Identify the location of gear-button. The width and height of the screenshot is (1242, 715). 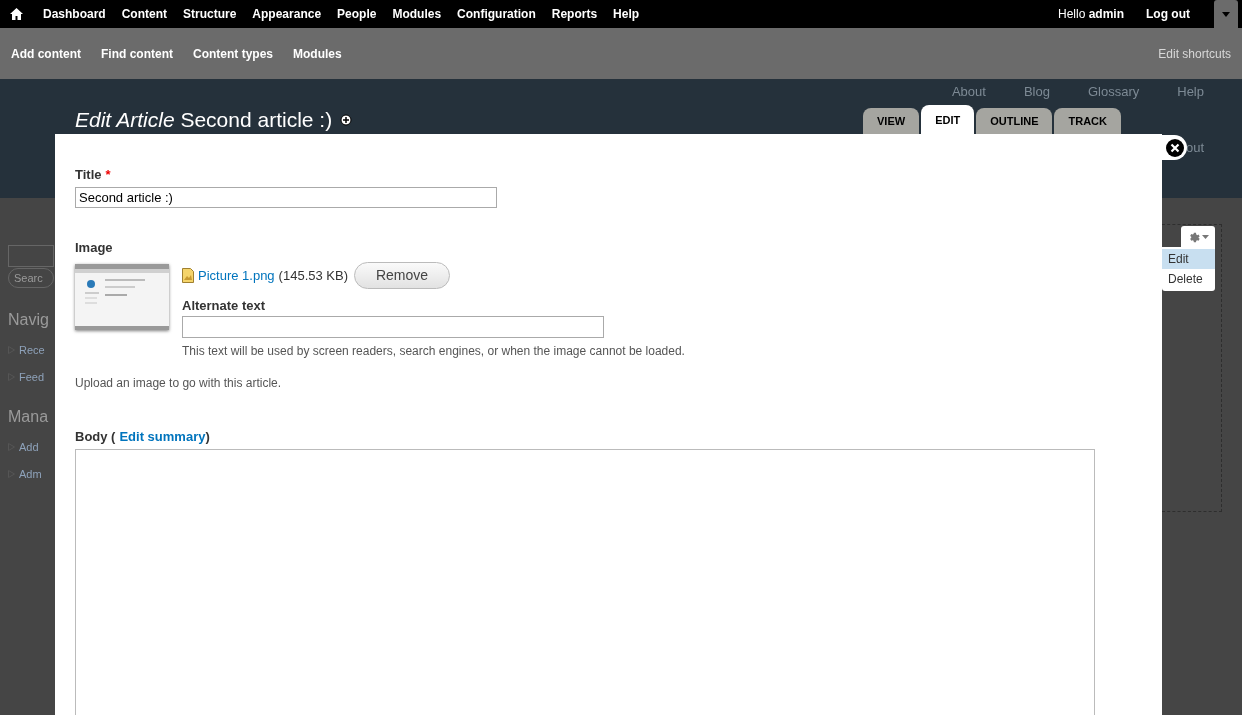
(1198, 236).